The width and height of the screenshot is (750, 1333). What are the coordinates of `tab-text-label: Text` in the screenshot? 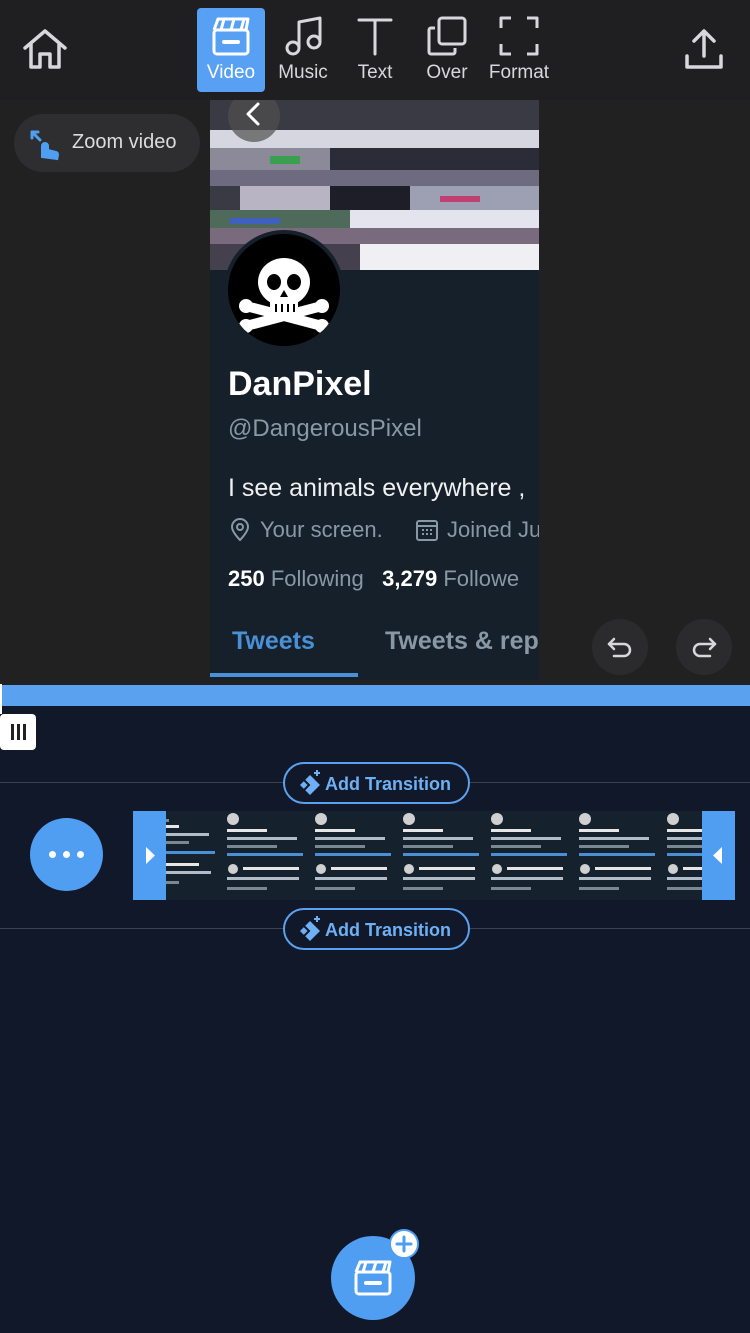 It's located at (375, 72).